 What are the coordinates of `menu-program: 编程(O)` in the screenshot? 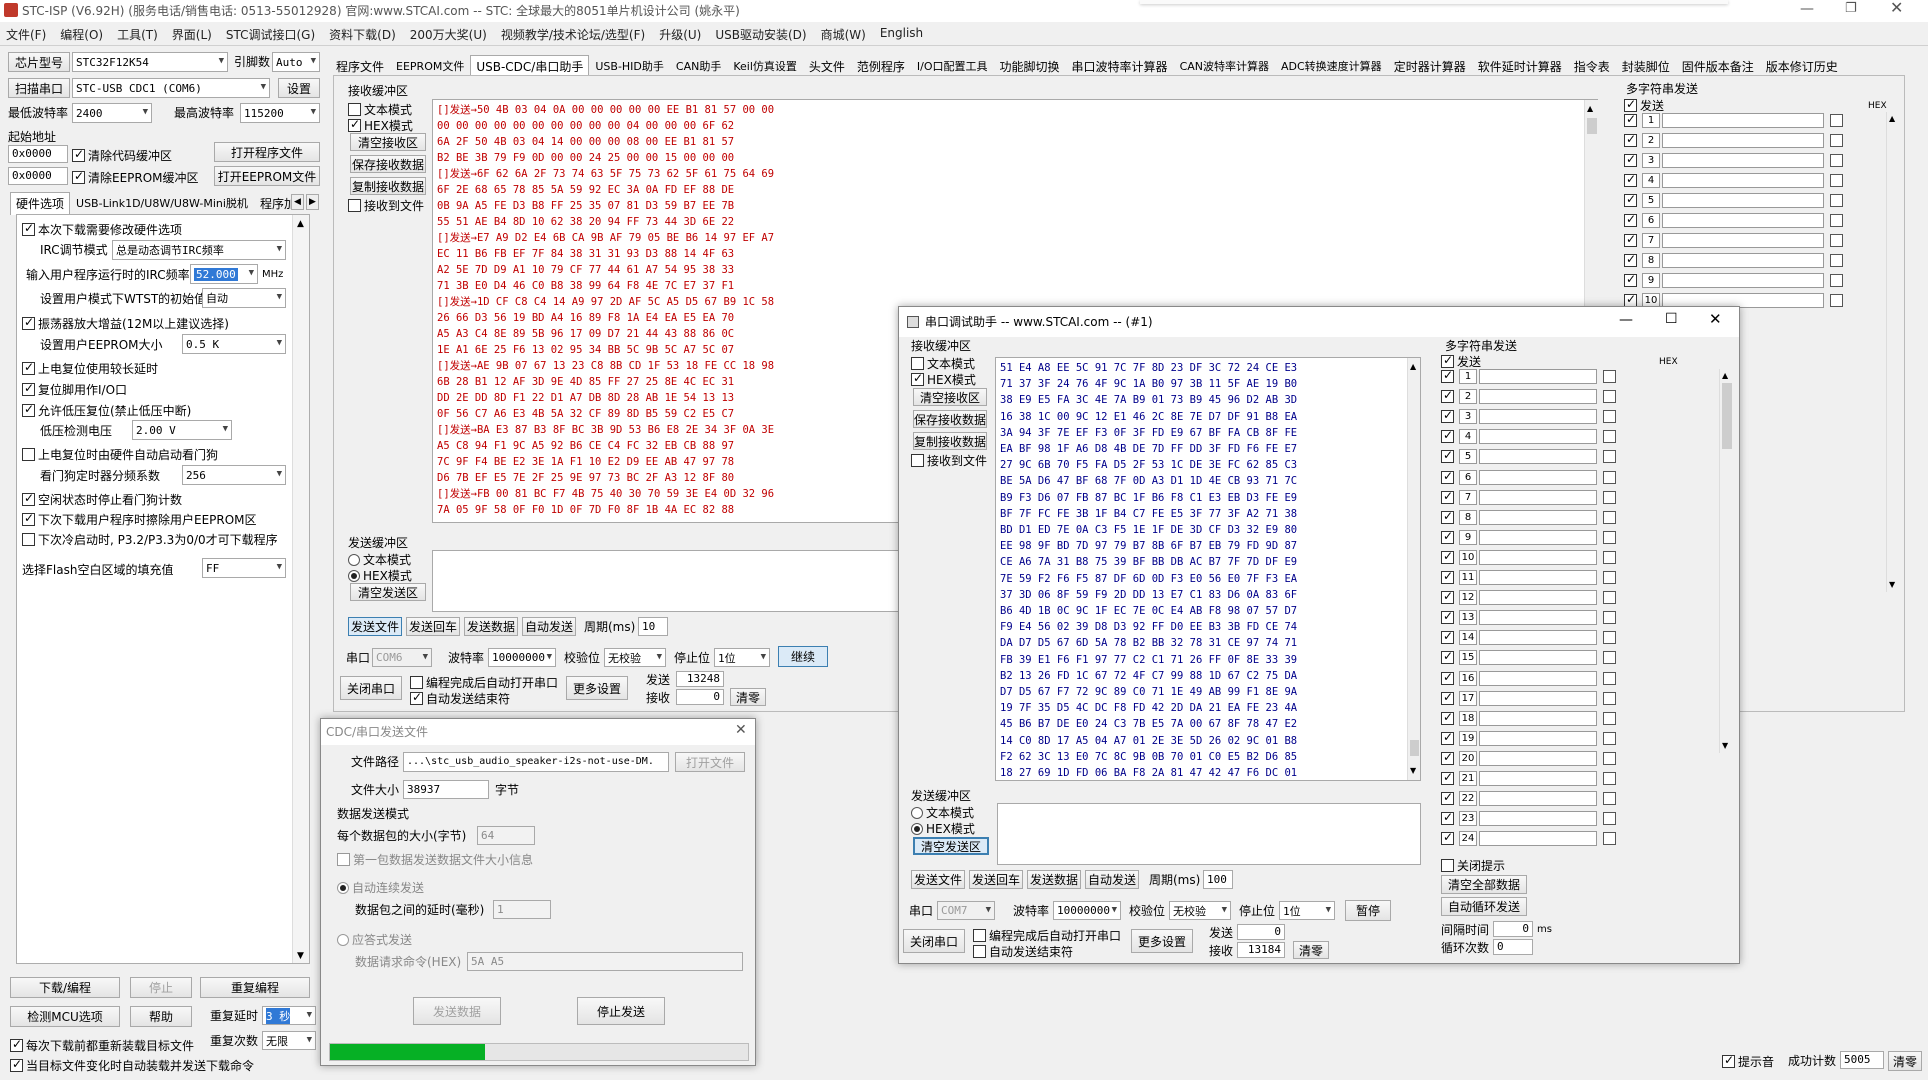 It's located at (81, 34).